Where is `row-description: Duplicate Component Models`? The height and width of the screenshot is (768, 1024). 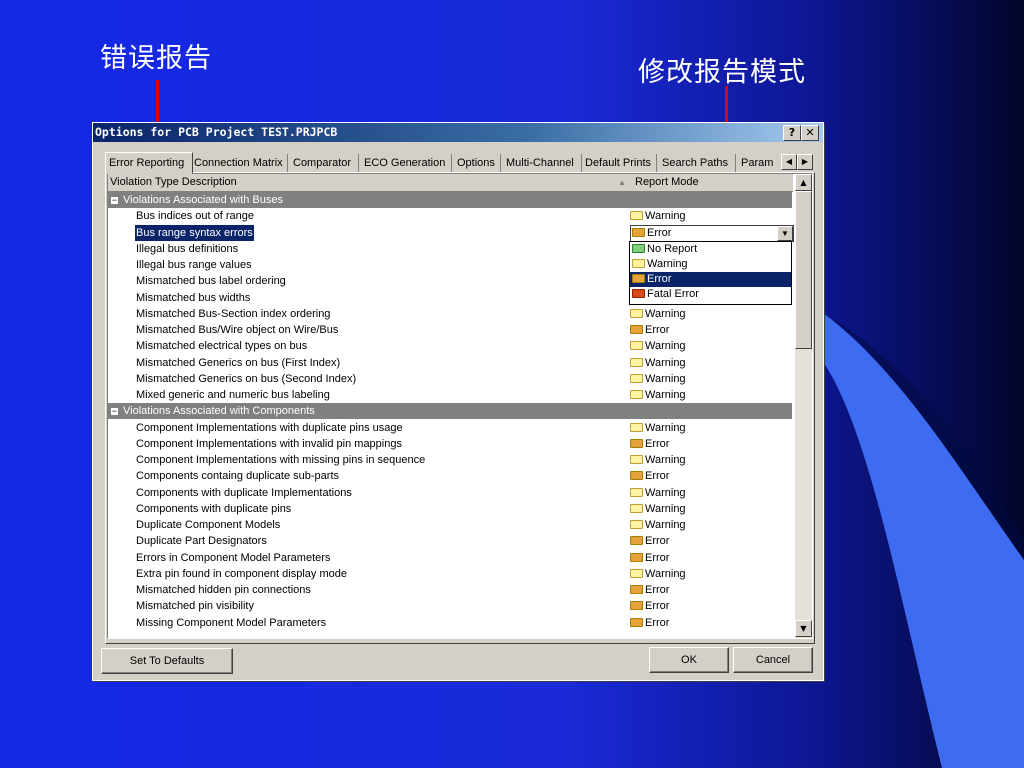
row-description: Duplicate Component Models is located at coordinates (208, 525).